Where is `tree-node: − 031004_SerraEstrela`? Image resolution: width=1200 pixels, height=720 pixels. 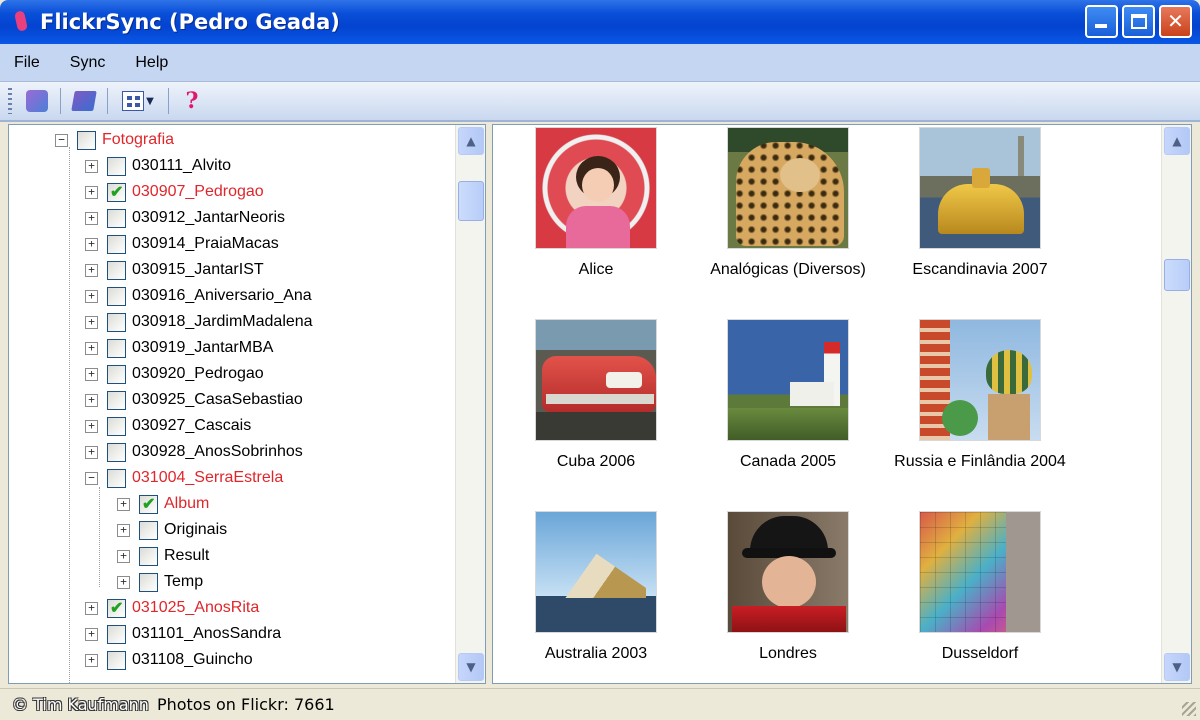
tree-node: − 031004_SerraEstrela is located at coordinates (184, 478).